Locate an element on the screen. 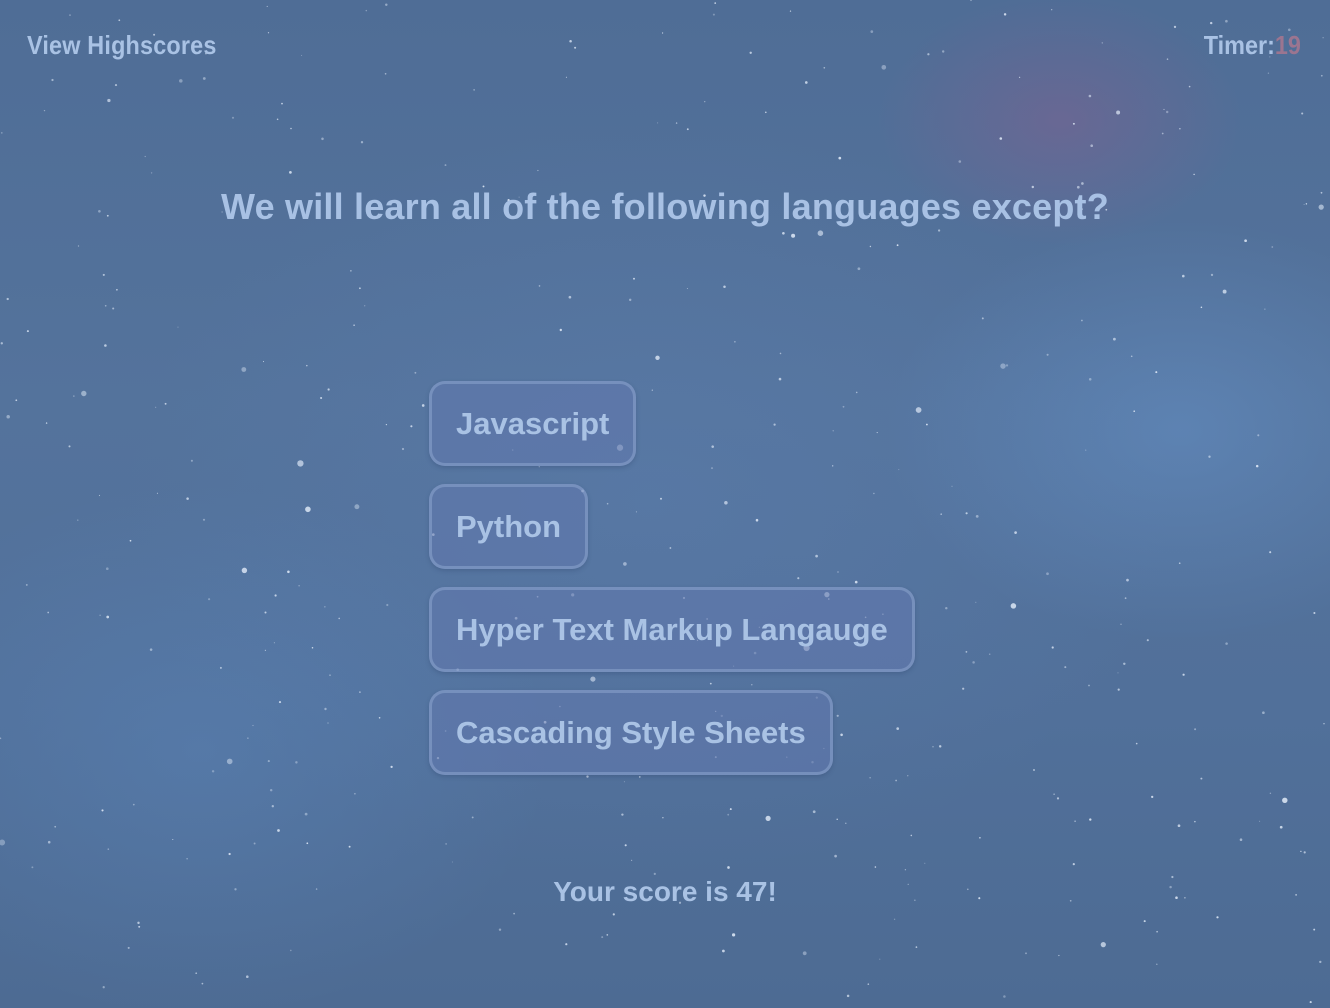 The height and width of the screenshot is (1008, 1330). choice-button-javascript: Javascript is located at coordinates (533, 423).